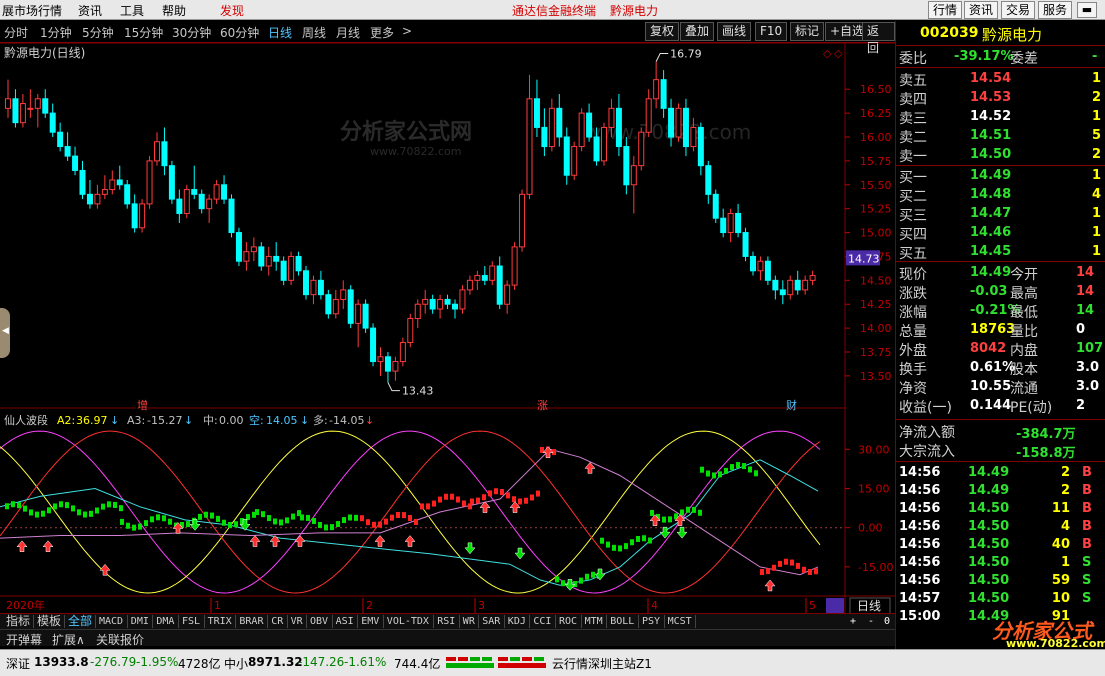  What do you see at coordinates (981, 10) in the screenshot?
I see `info-button: 资讯` at bounding box center [981, 10].